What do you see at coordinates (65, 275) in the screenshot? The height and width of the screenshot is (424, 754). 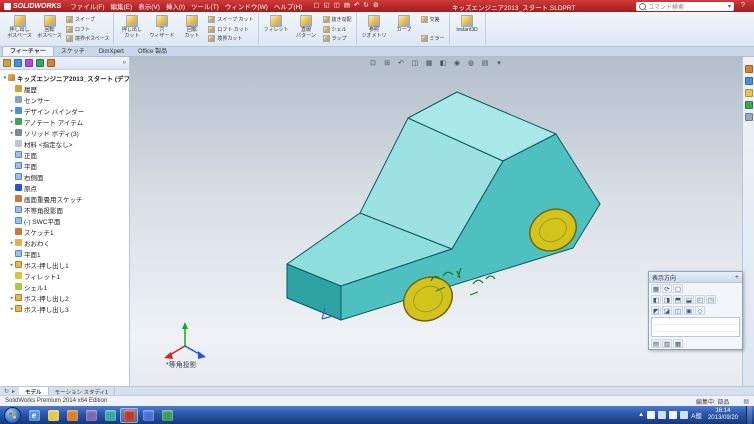 I see `tree-item-17: フィレット1` at bounding box center [65, 275].